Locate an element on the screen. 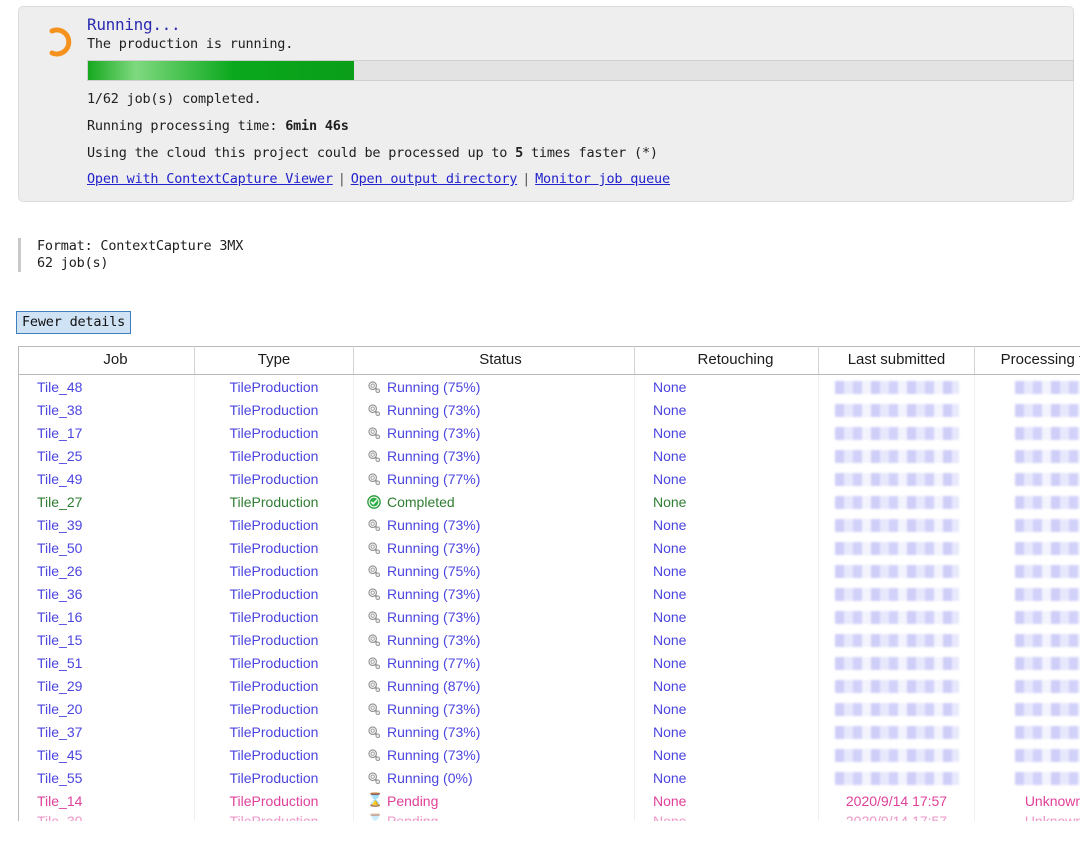 The image size is (1080, 844). cell-job: Tile_36 is located at coordinates (106, 593).